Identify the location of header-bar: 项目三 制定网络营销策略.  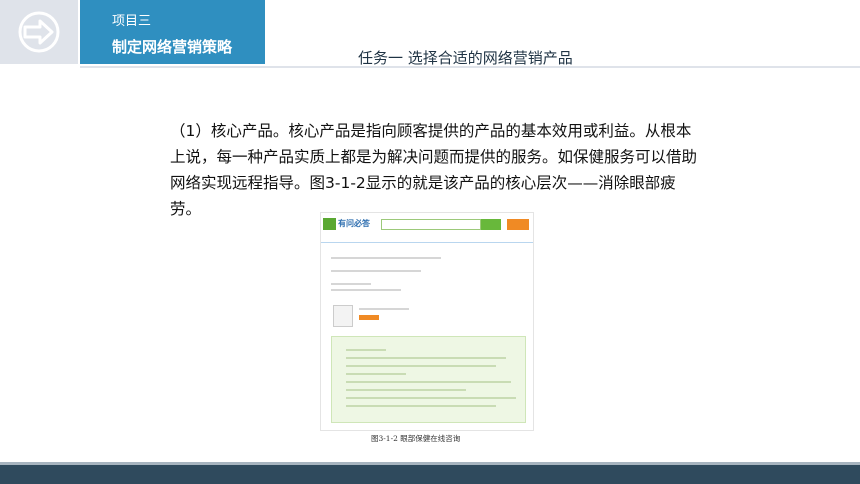
(172, 32).